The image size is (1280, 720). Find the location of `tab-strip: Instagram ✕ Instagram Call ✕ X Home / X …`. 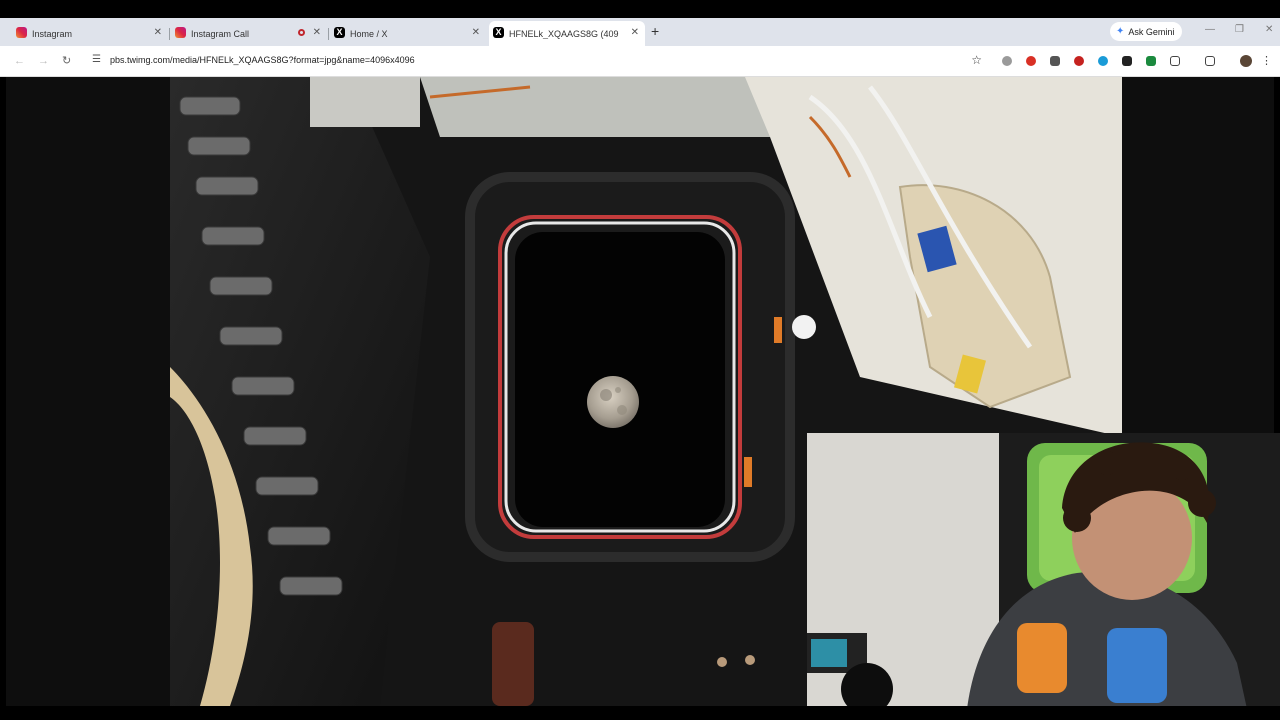

tab-strip: Instagram ✕ Instagram Call ✕ X Home / X … is located at coordinates (640, 32).